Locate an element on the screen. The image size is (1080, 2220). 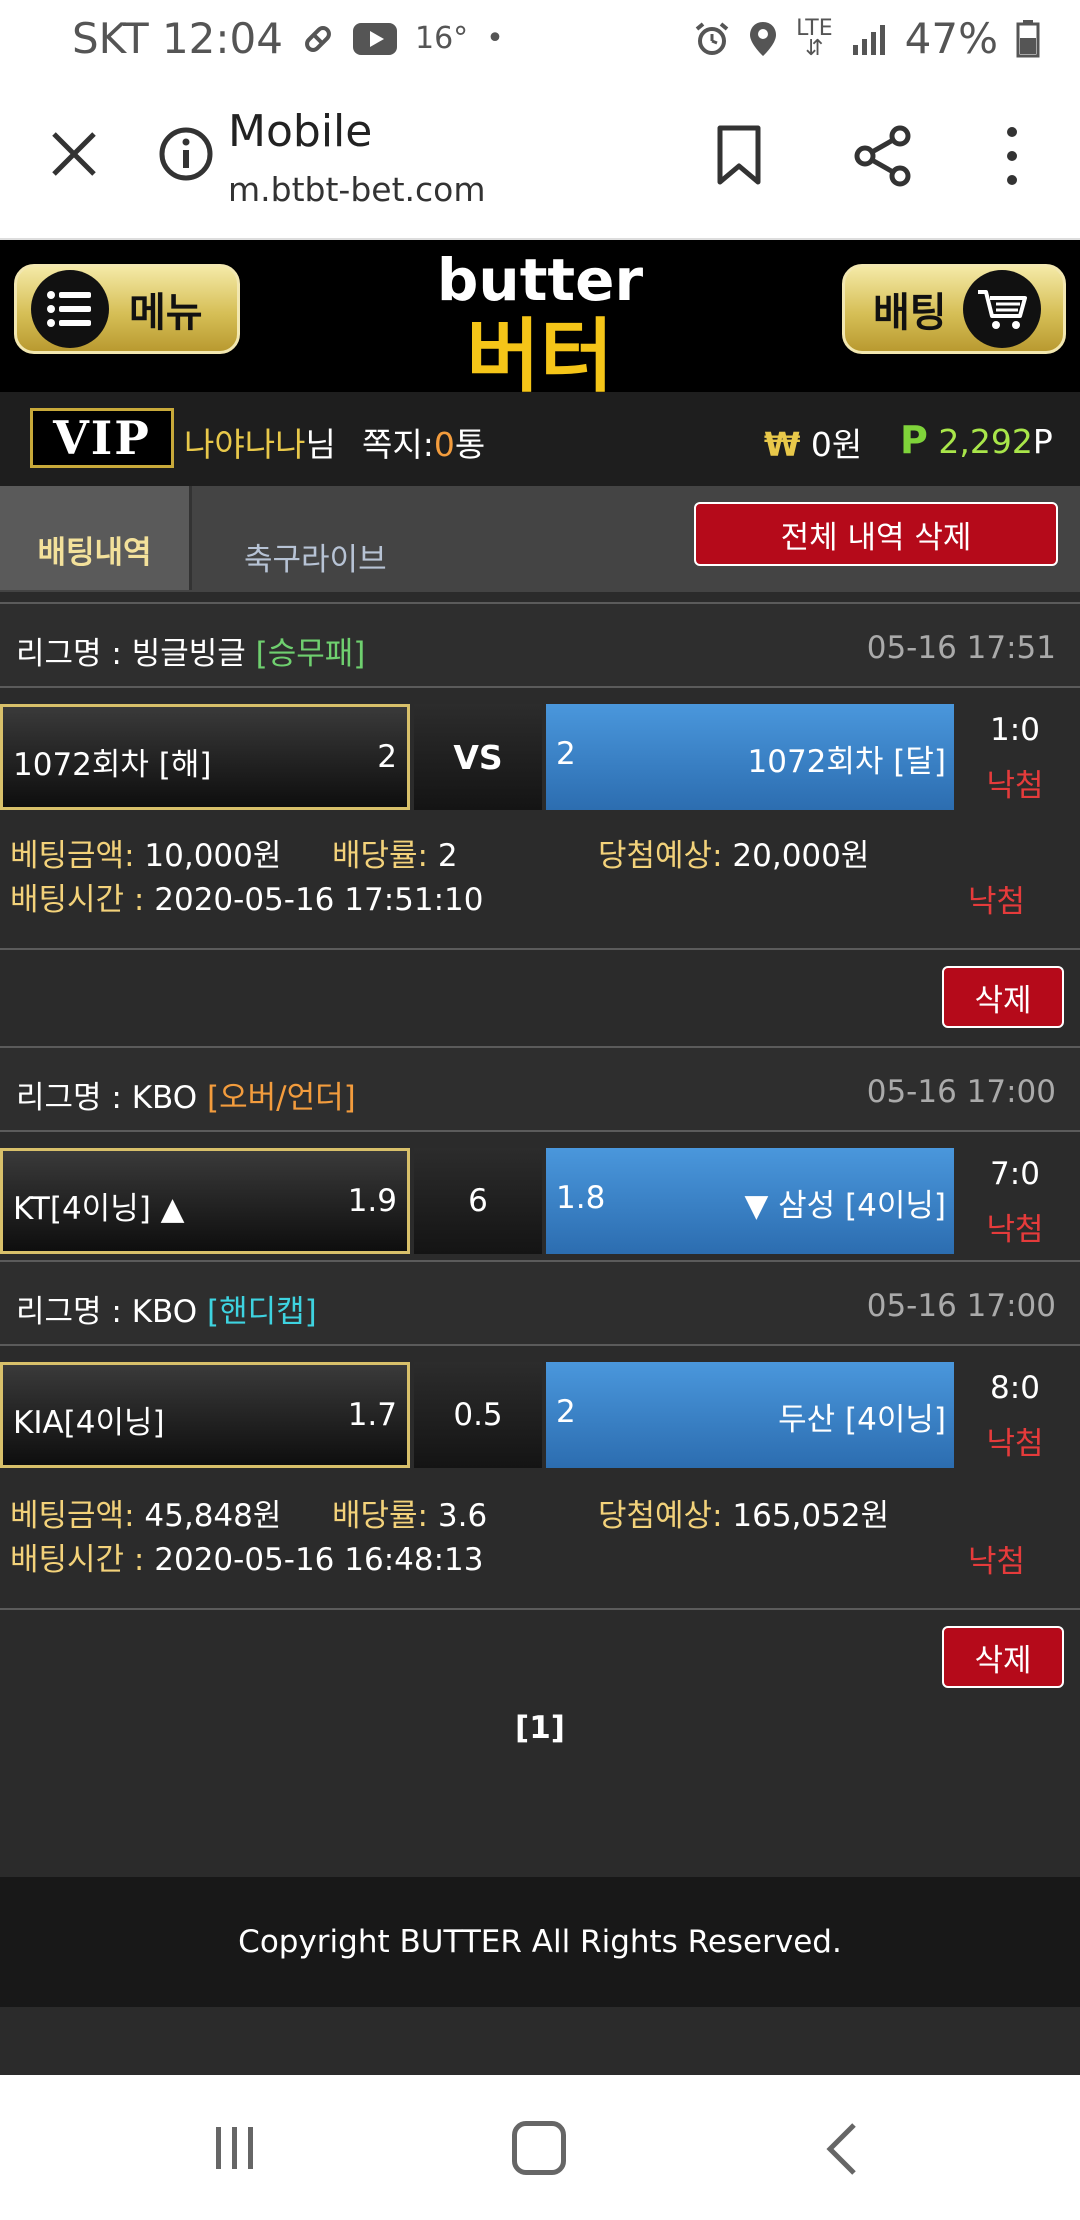
home-team-pick: 1072회차 [해] 2 is located at coordinates (205, 757).